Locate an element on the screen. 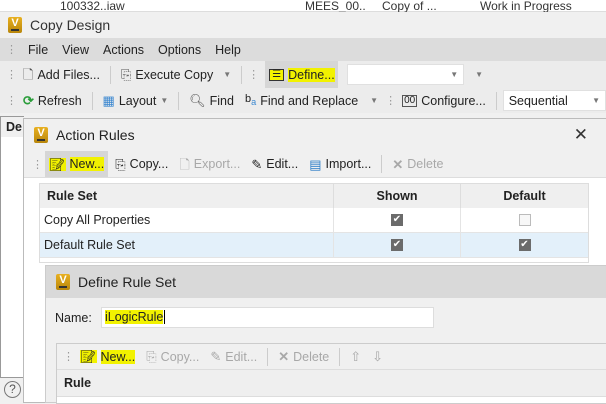  refresh-button: ⟳ Refresh is located at coordinates (52, 100).